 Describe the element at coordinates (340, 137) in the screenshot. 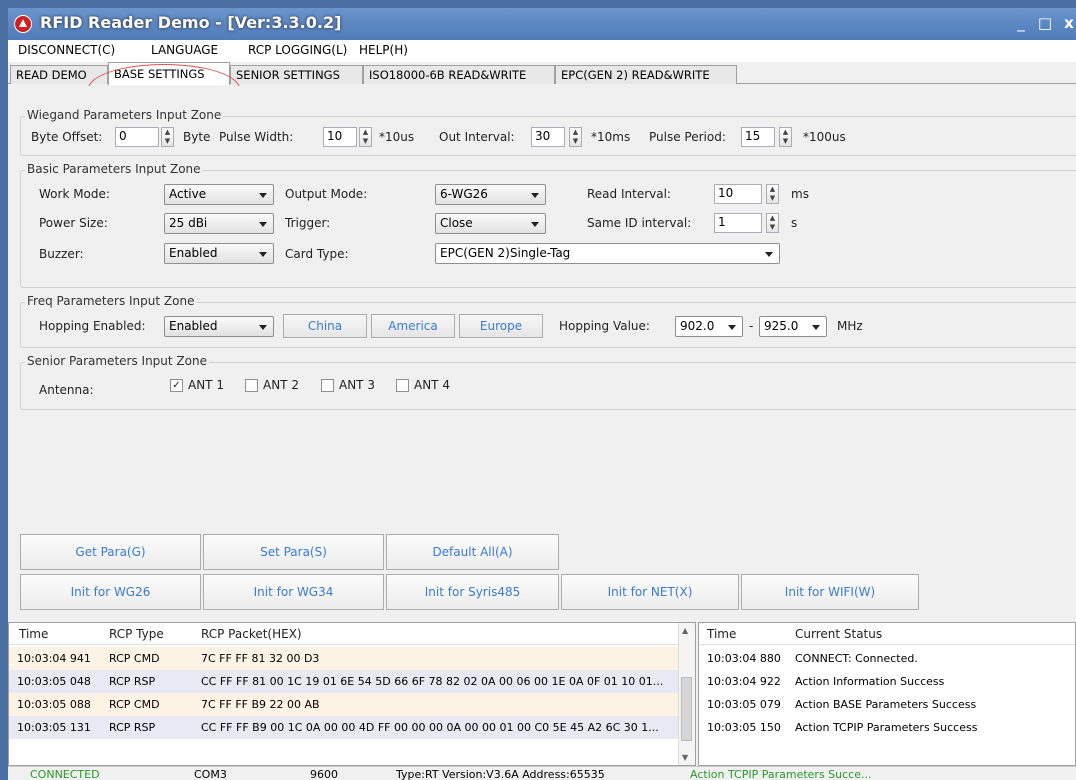

I see `pulse-width-input: 10` at that location.